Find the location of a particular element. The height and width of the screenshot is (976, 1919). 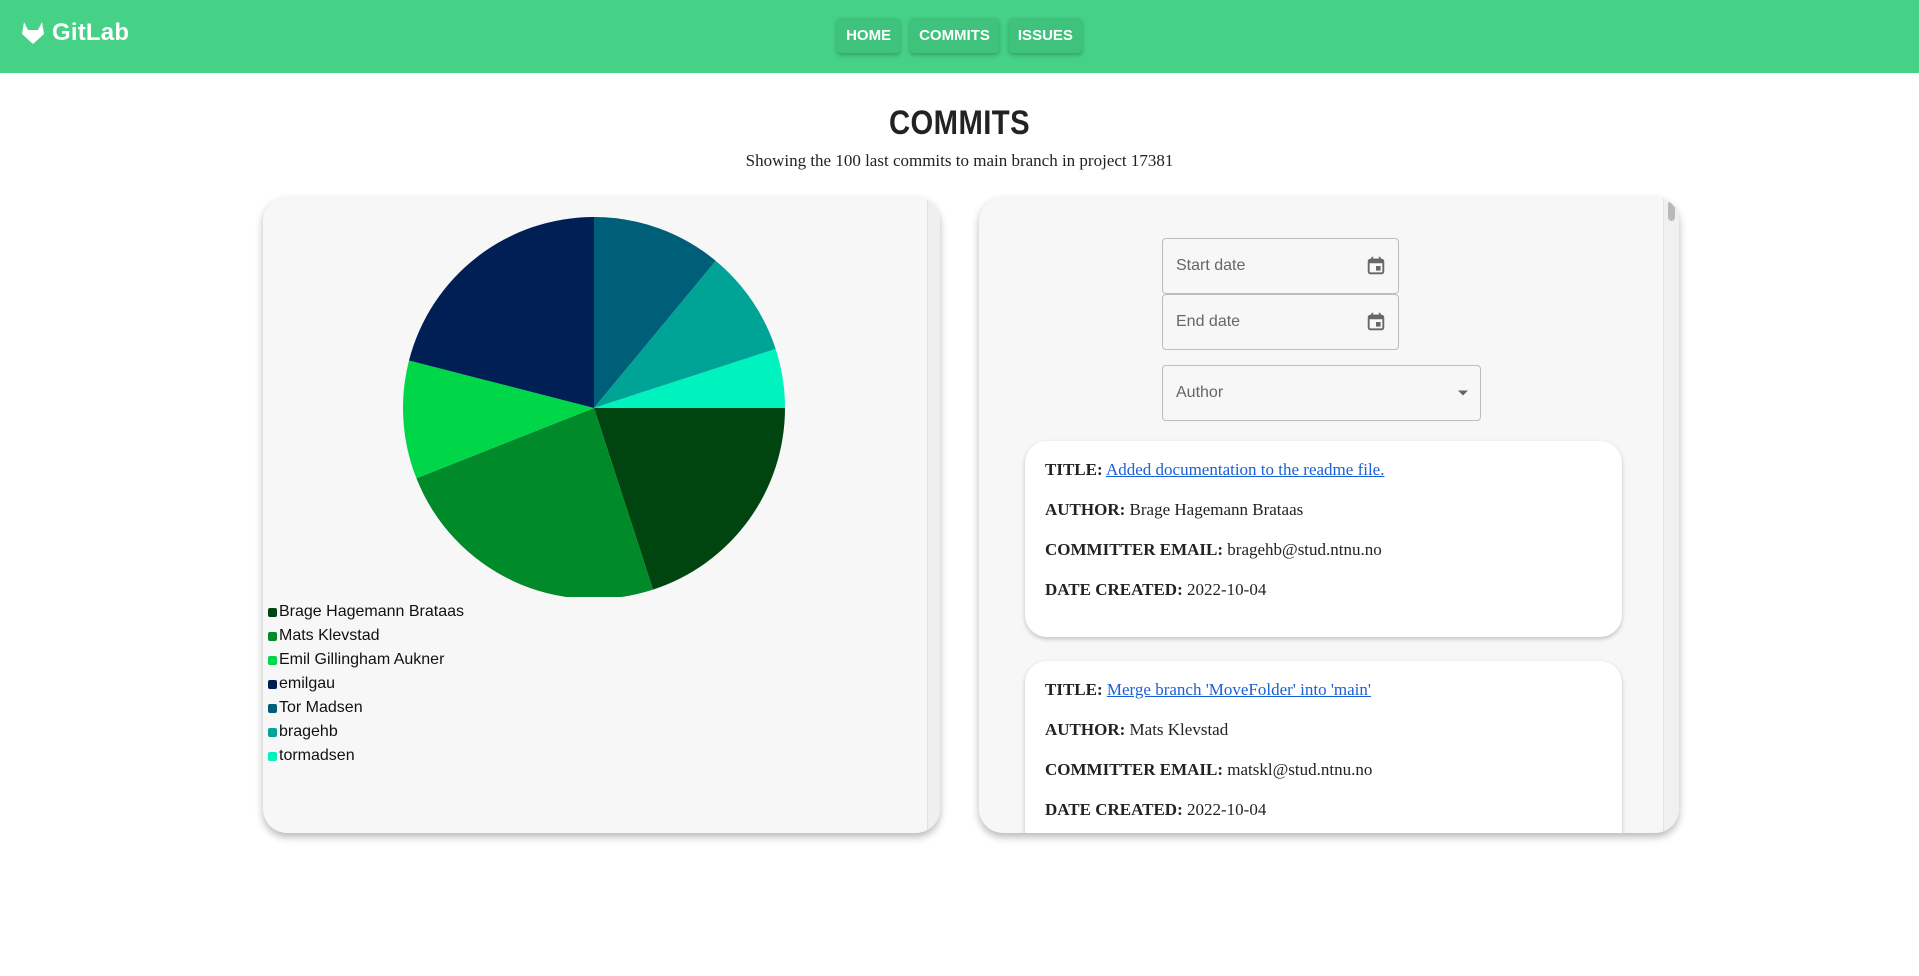

commit-list-scrollbar is located at coordinates (1671, 515).